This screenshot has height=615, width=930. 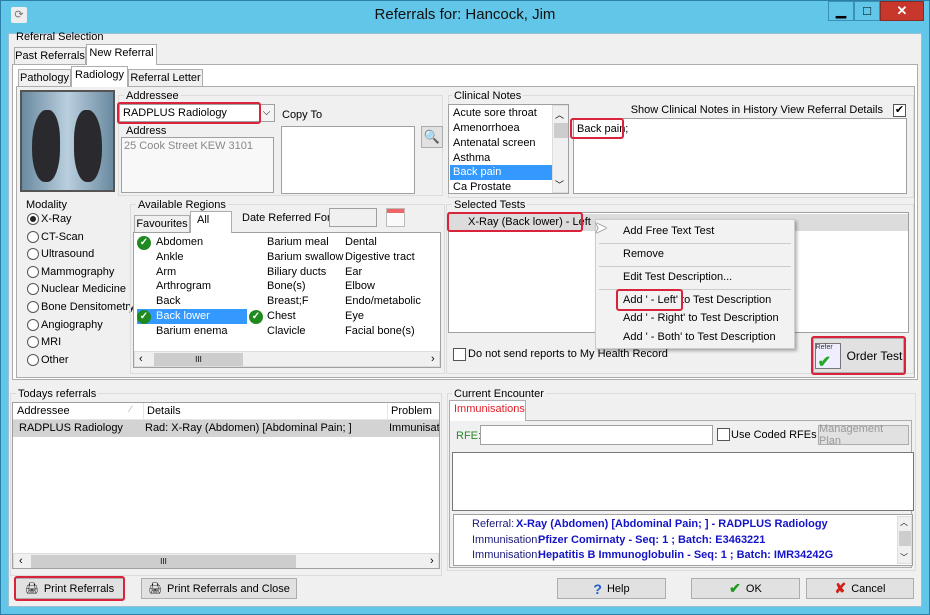 I want to click on calendar-icon, so click(x=395, y=217).